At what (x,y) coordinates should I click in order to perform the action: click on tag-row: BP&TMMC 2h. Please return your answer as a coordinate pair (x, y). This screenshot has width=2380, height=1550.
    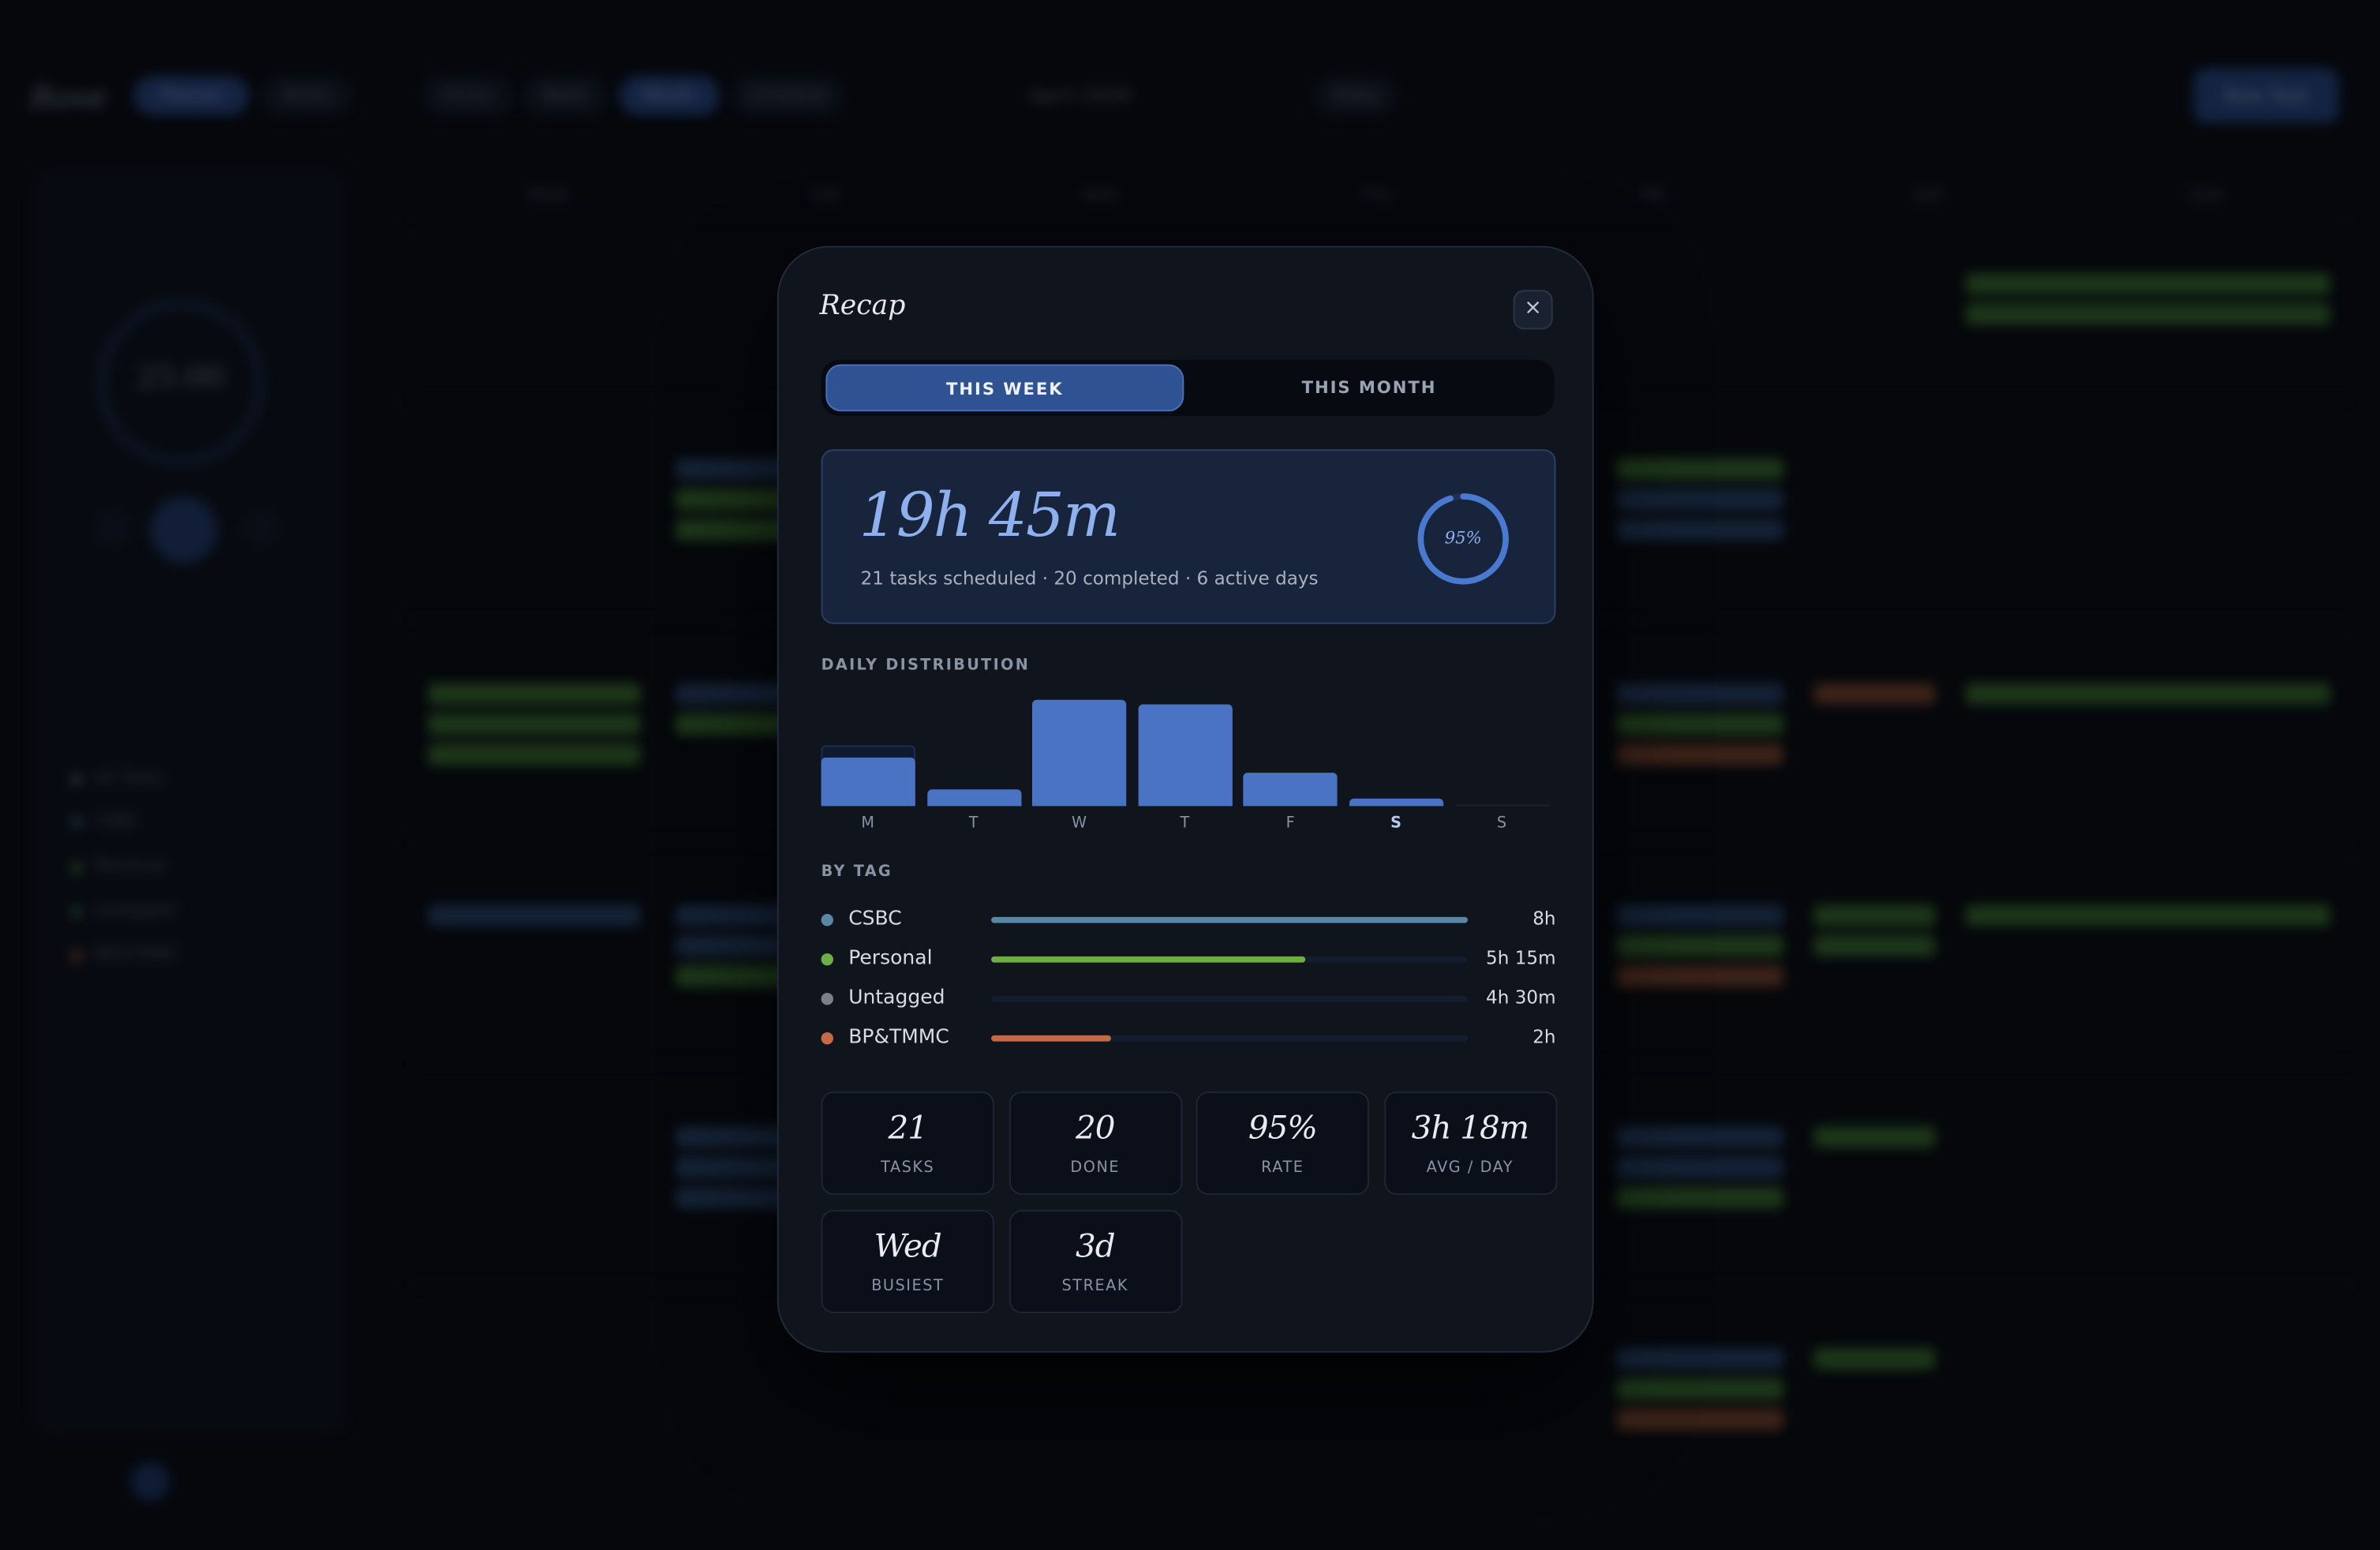
    Looking at the image, I should click on (1188, 1038).